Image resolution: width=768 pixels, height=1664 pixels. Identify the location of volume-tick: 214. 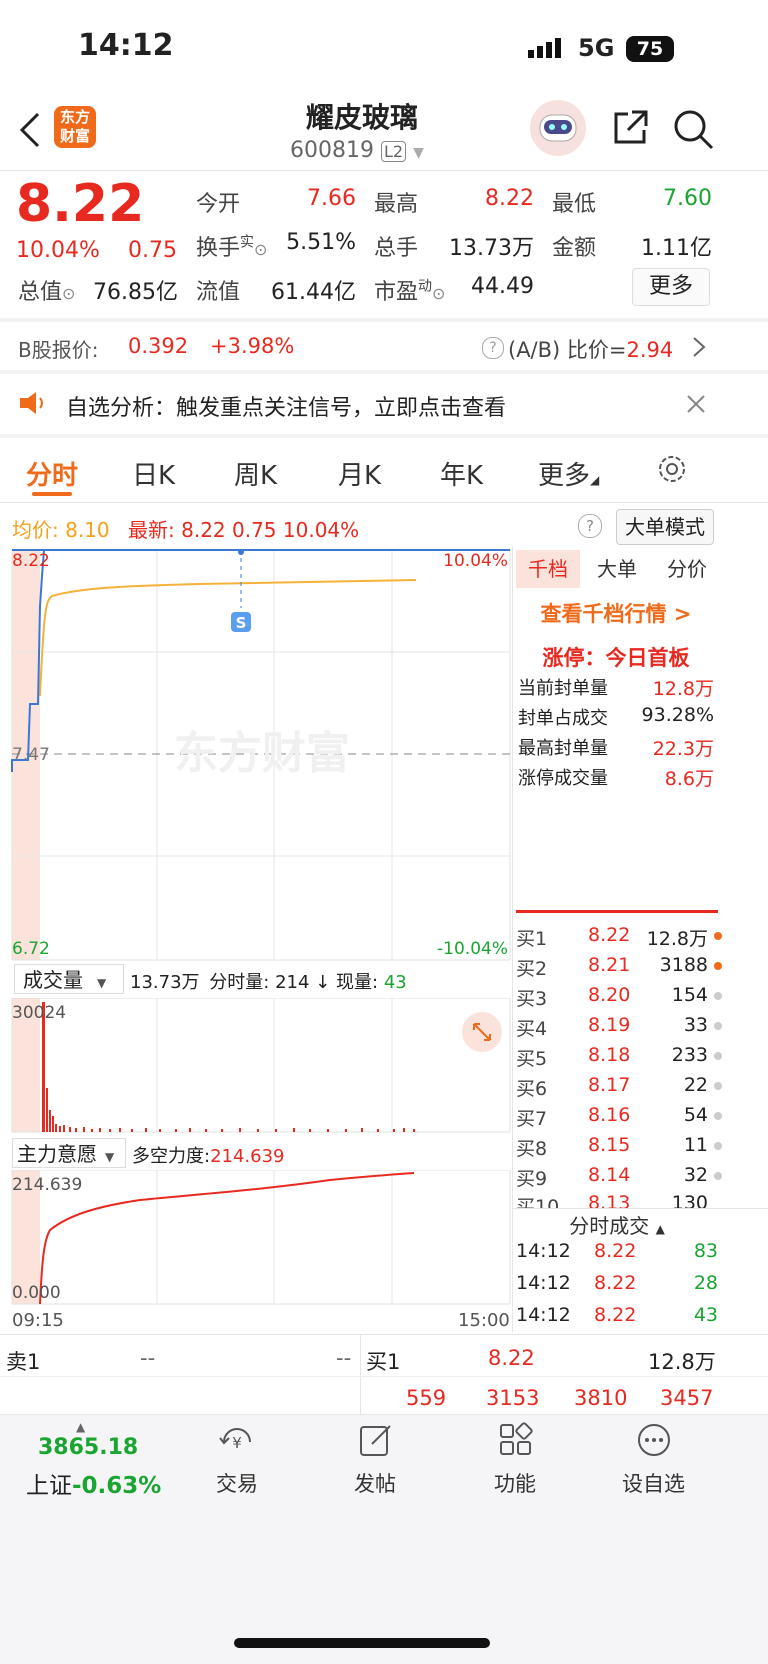
(292, 982).